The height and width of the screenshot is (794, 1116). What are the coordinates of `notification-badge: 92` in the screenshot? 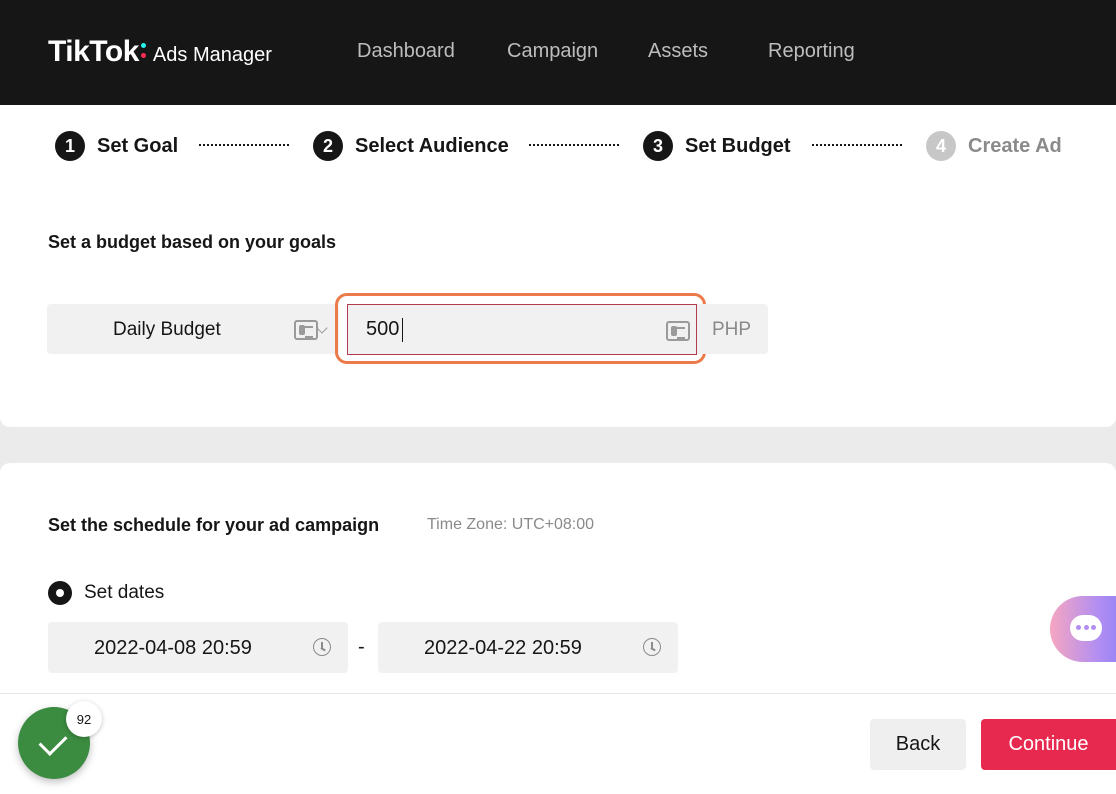 It's located at (84, 719).